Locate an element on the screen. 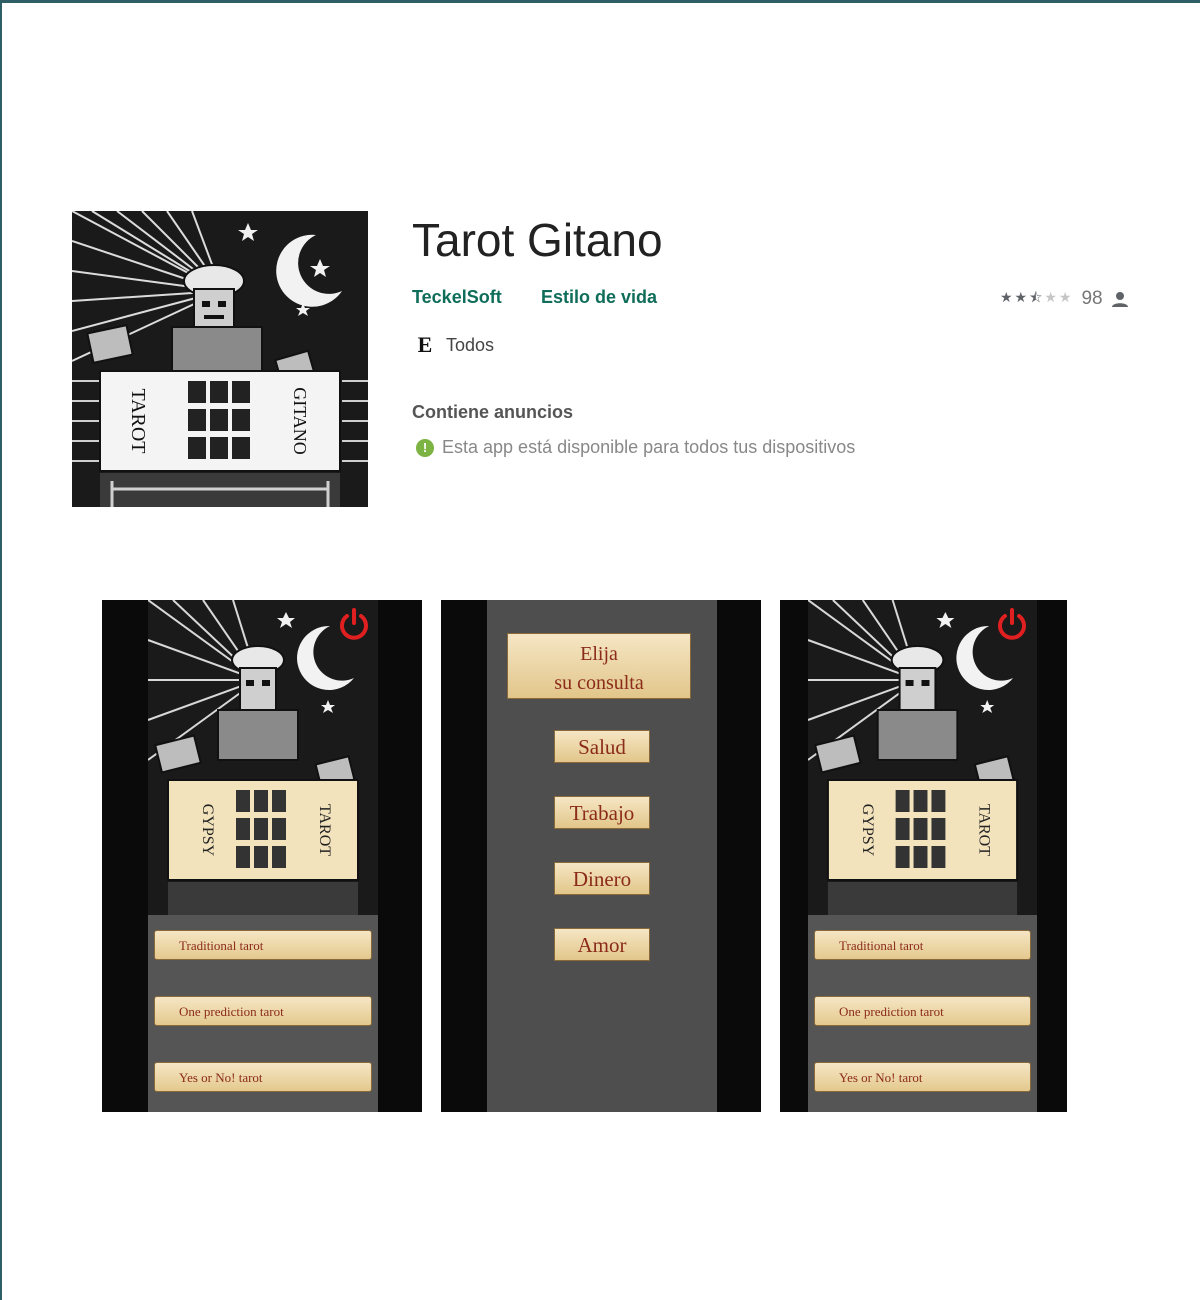  trabajo-button: Trabajo is located at coordinates (602, 812).